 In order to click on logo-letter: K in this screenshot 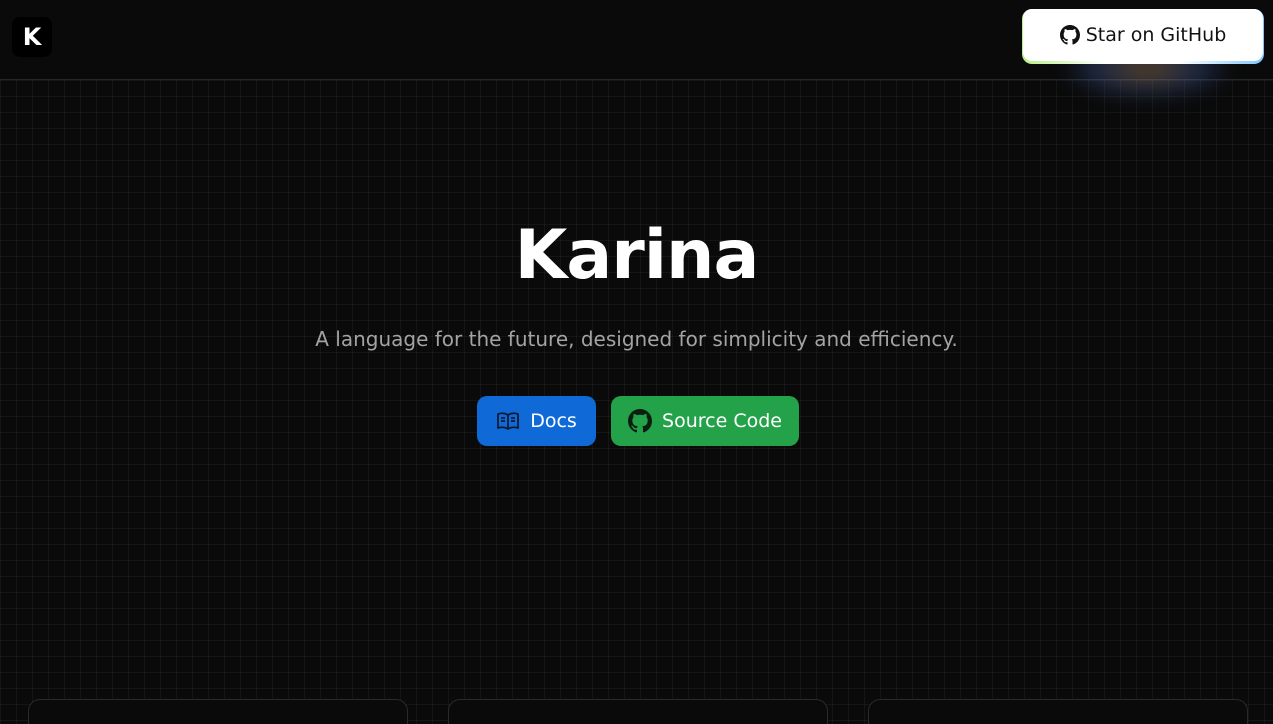, I will do `click(32, 37)`.